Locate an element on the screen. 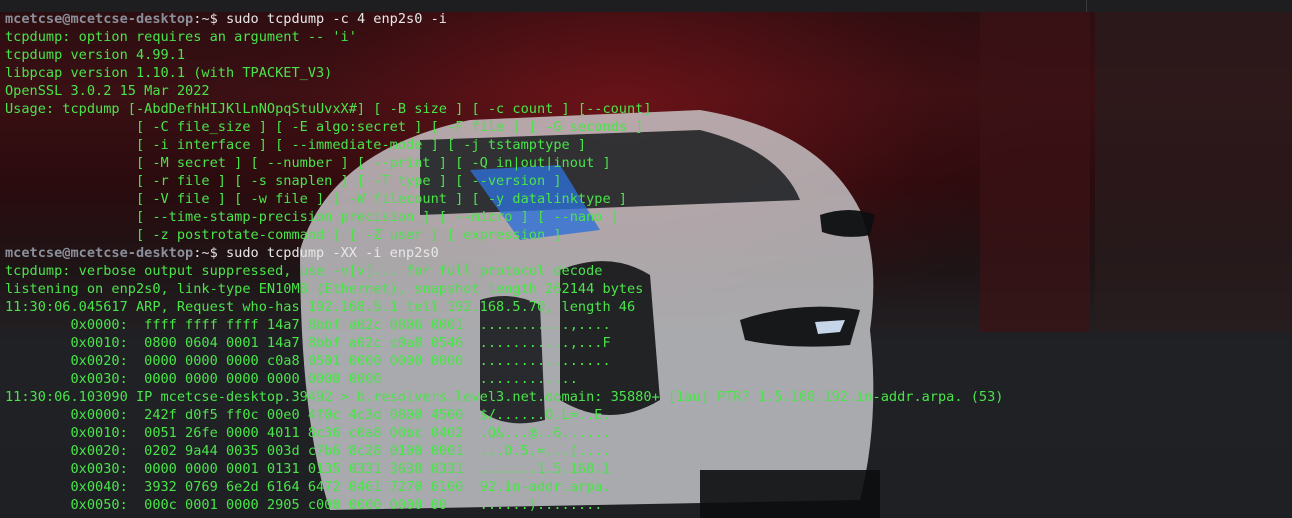 Image resolution: width=1292 pixels, height=518 pixels. output-line: OpenSSL 3.0.2 15 Mar 2022 is located at coordinates (107, 91).